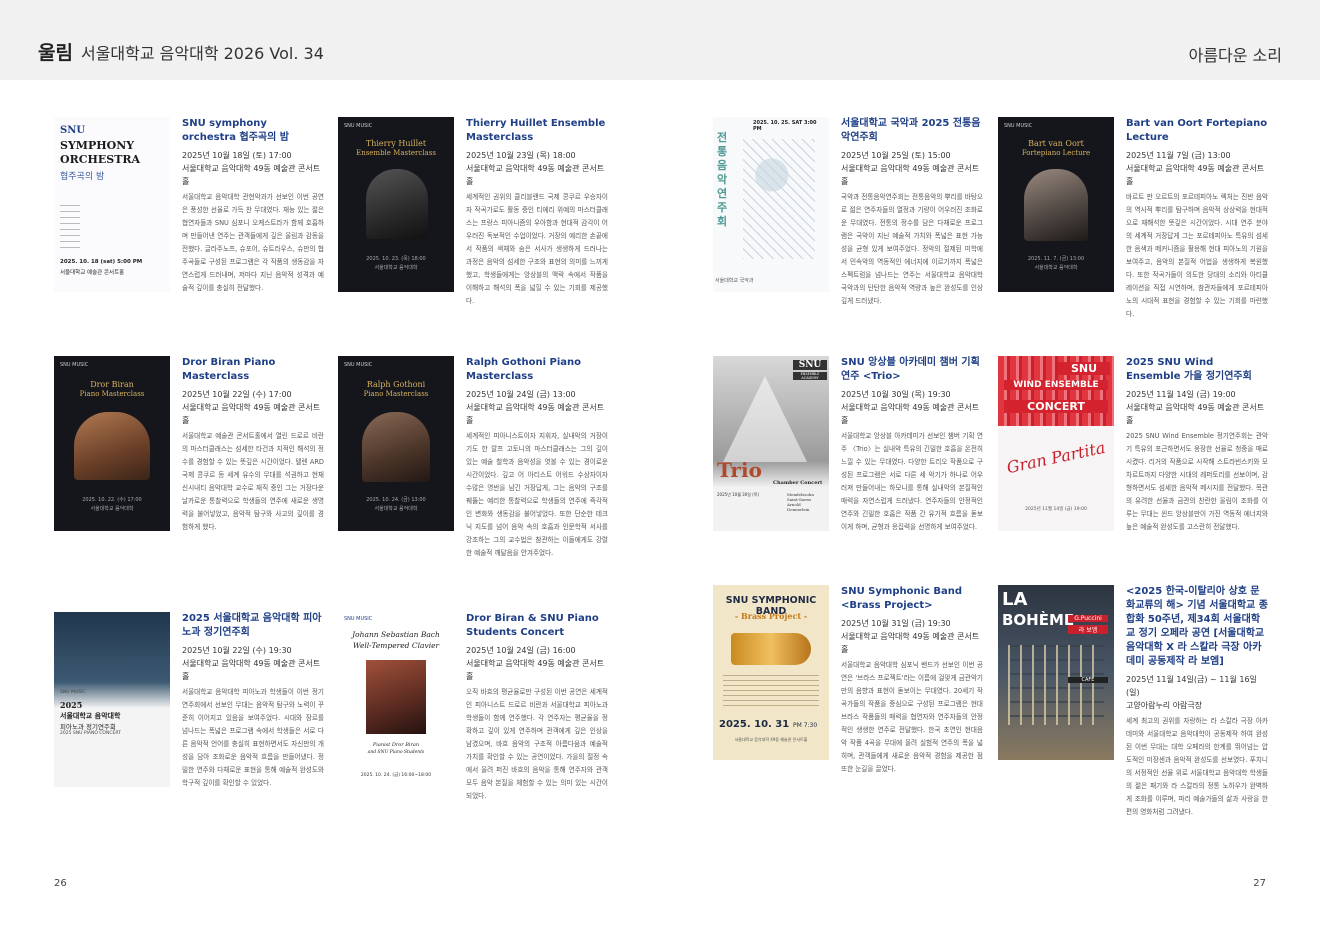 The width and height of the screenshot is (1320, 933). Describe the element at coordinates (805, 725) in the screenshot. I see `poster-text: PM 7:30` at that location.